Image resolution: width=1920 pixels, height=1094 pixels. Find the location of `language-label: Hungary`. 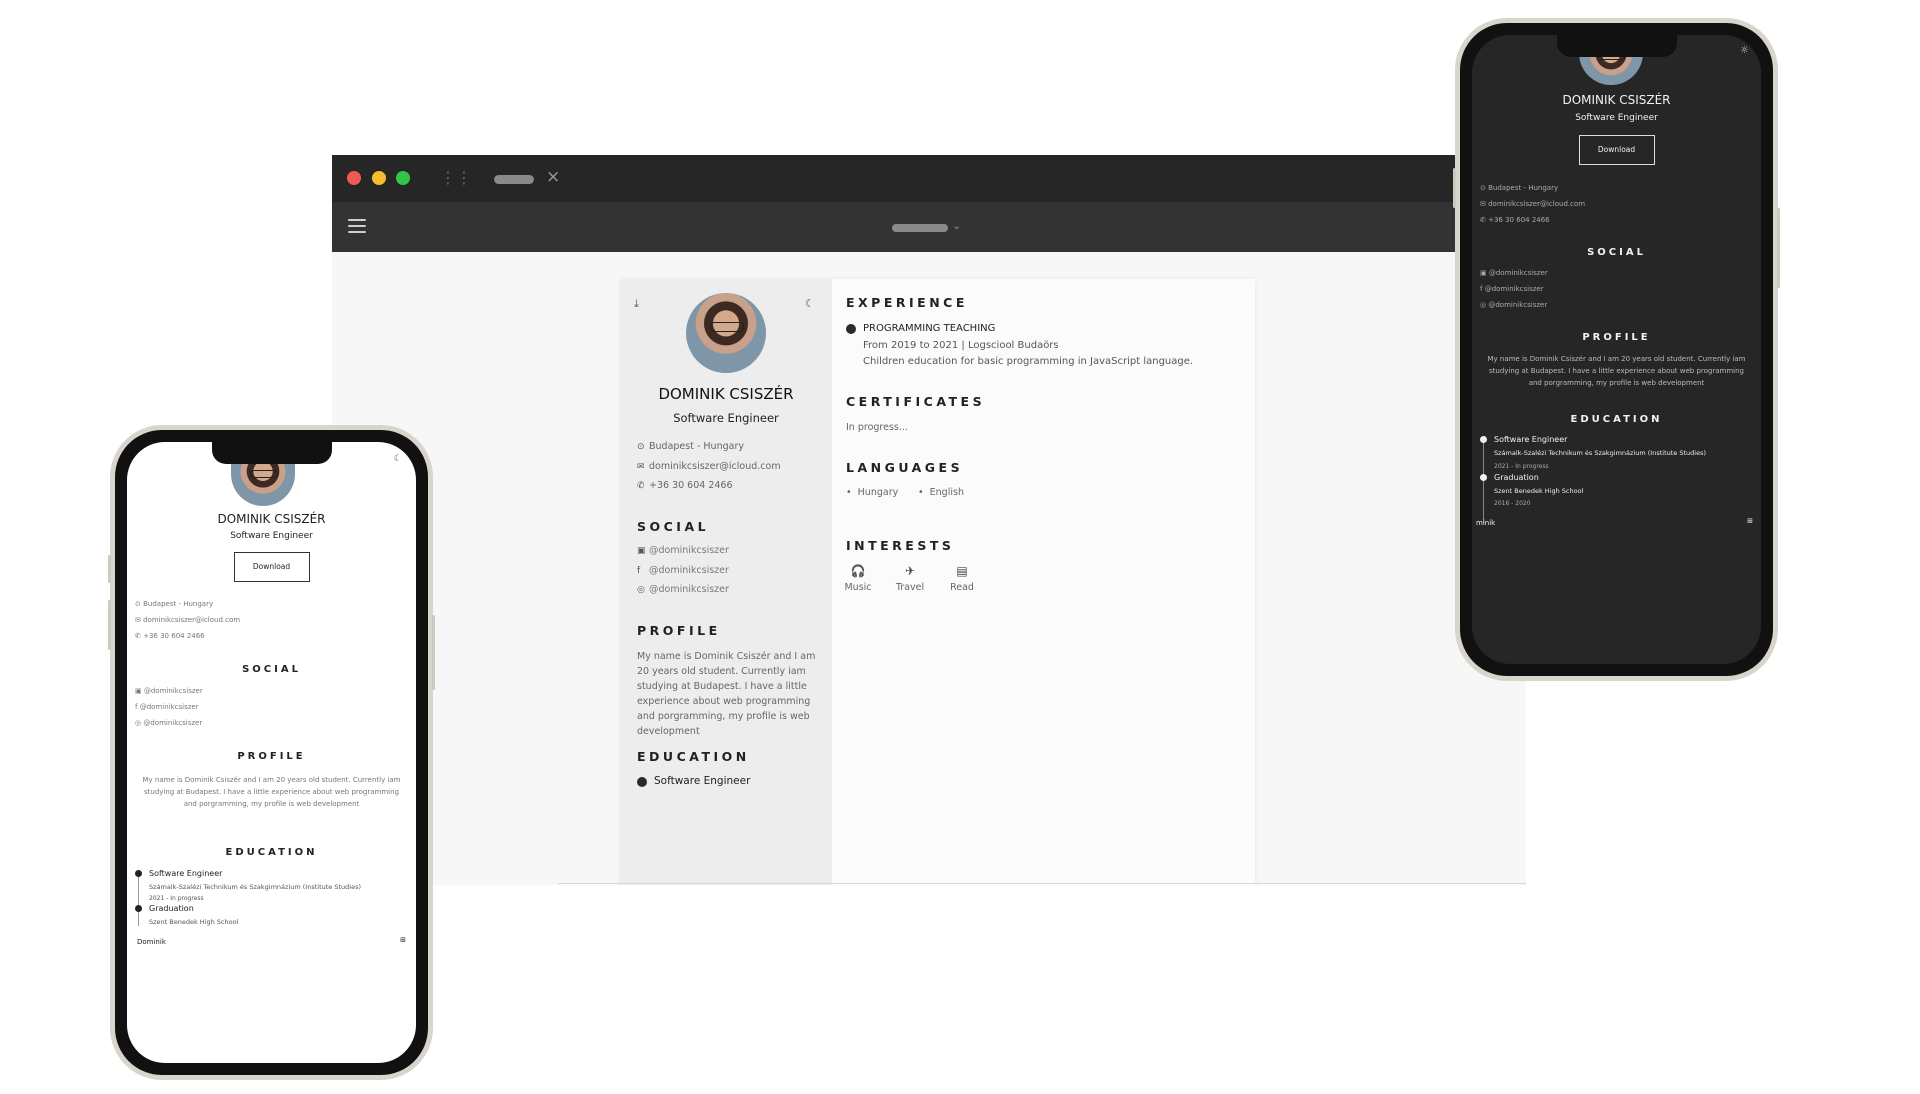

language-label: Hungary is located at coordinates (878, 492).